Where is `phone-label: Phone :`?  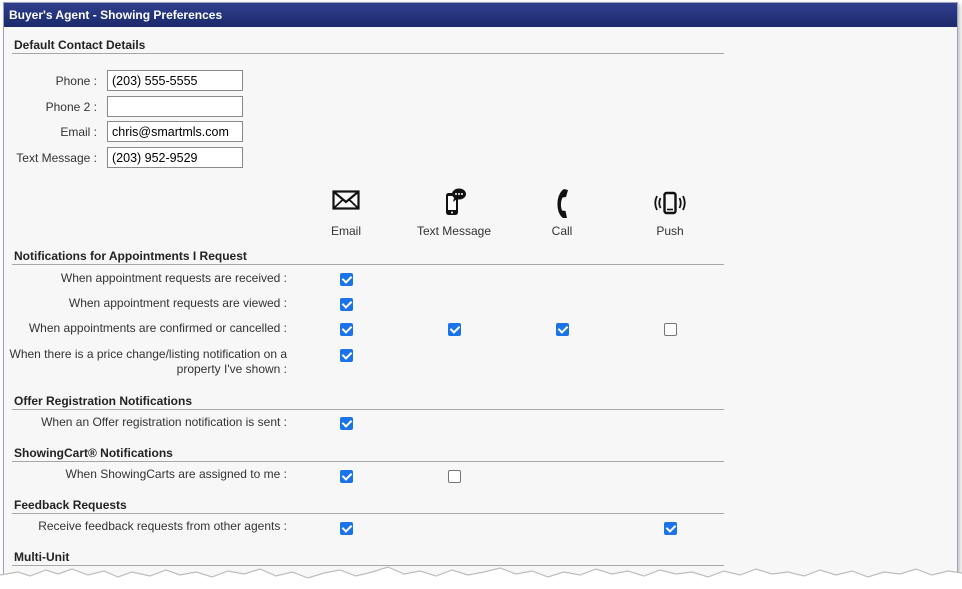 phone-label: Phone : is located at coordinates (76, 81).